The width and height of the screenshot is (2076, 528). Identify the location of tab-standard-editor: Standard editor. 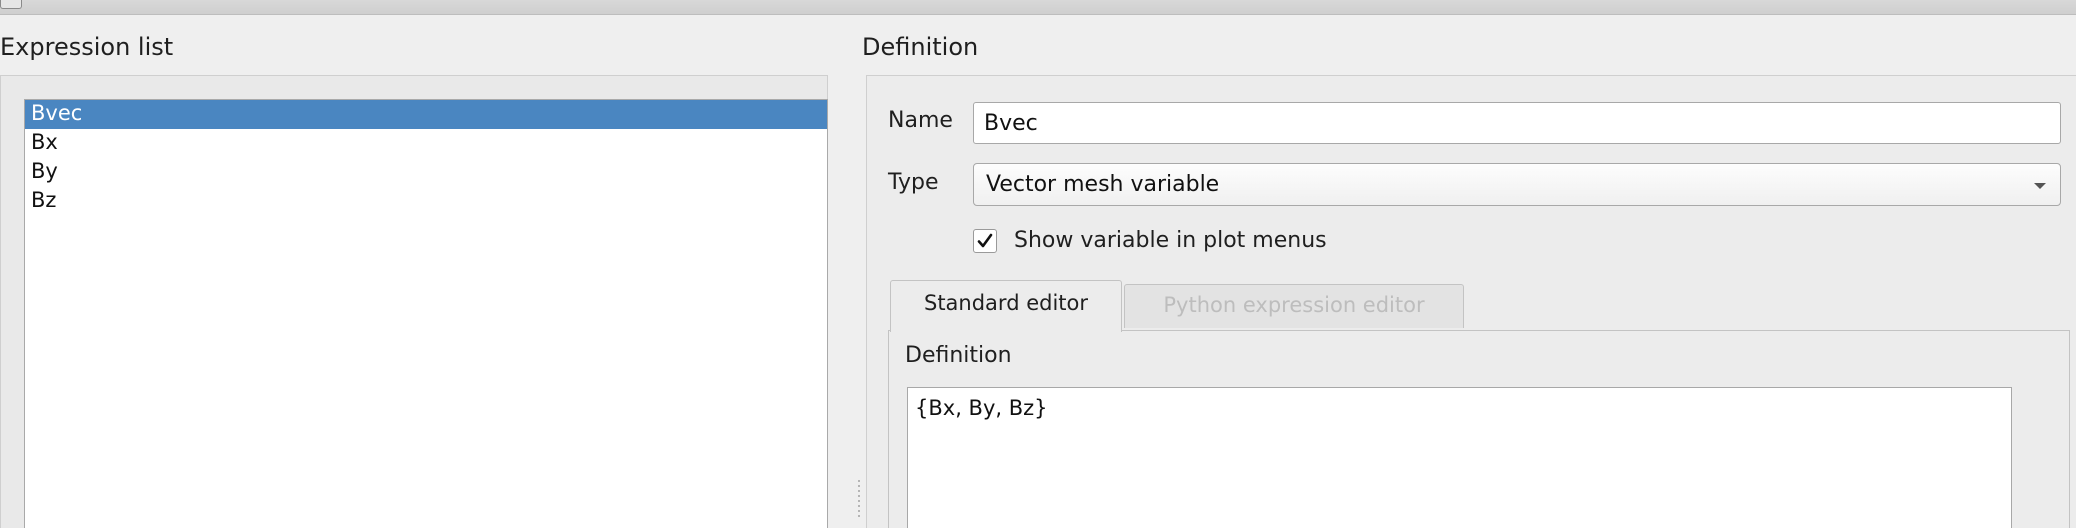
(1006, 306).